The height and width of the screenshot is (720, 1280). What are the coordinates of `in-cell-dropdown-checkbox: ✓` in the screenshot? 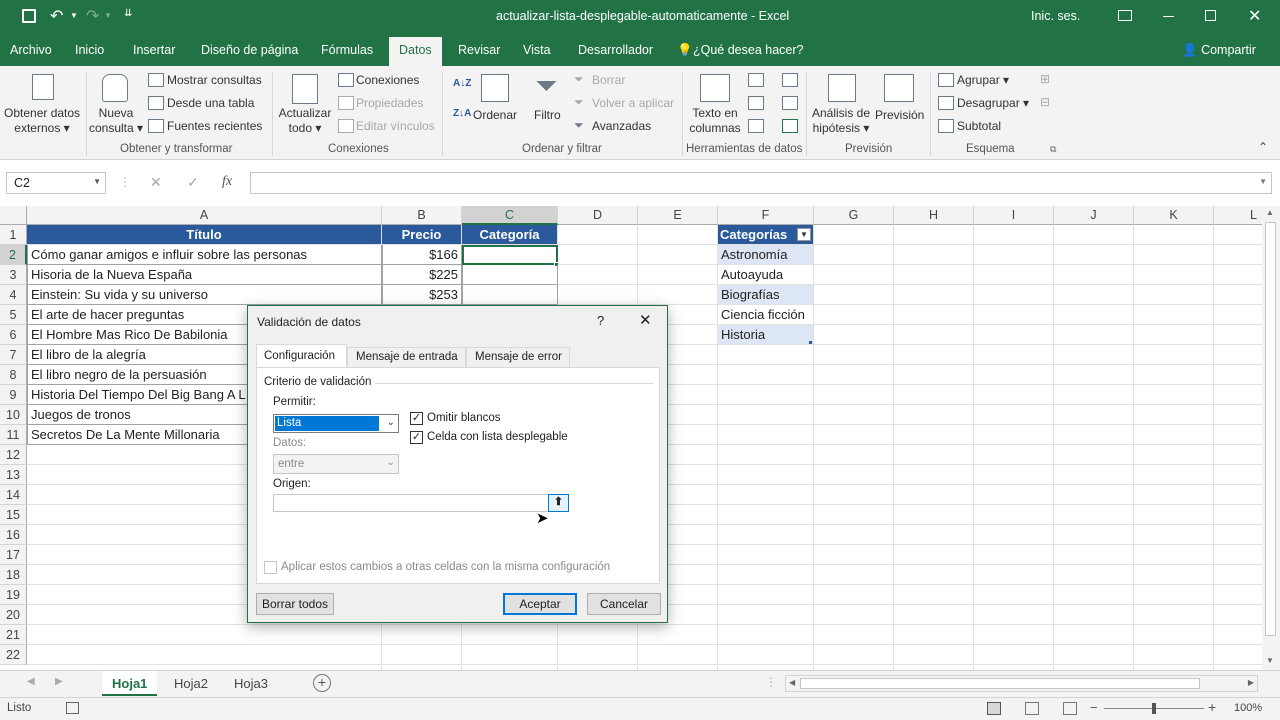 It's located at (416, 437).